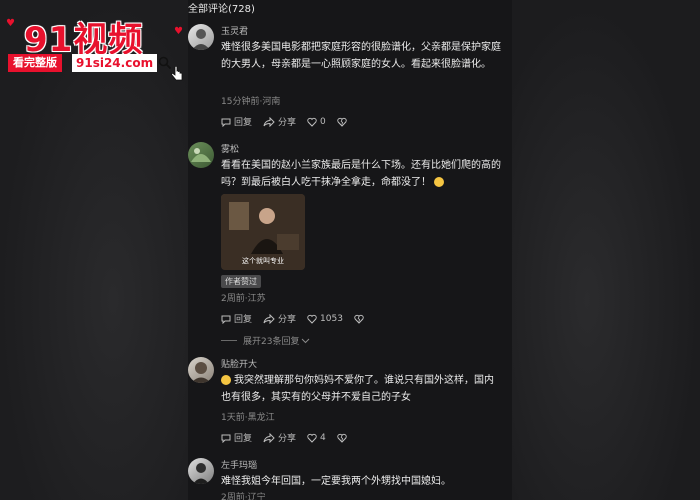 The image size is (700, 500). I want to click on expand-replies-button: 展开23条回复, so click(265, 340).